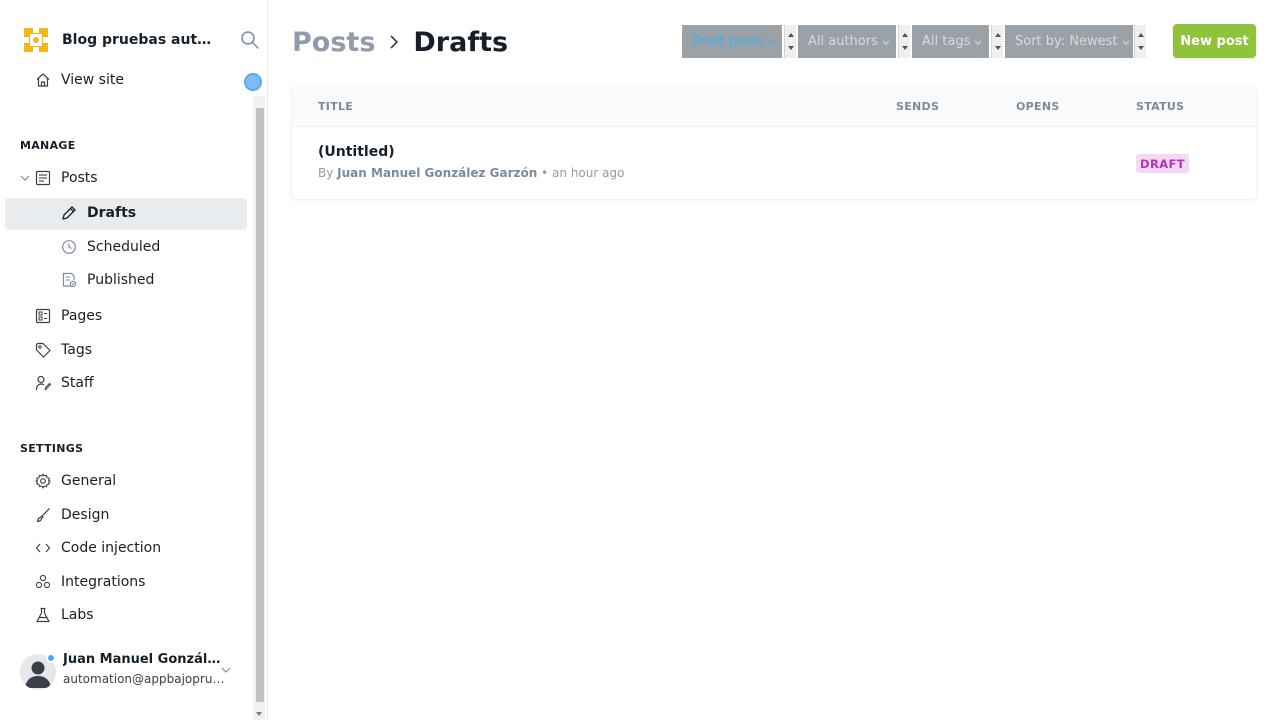 This screenshot has height=720, width=1280. I want to click on breadcrumb-parent: Posts, so click(333, 42).